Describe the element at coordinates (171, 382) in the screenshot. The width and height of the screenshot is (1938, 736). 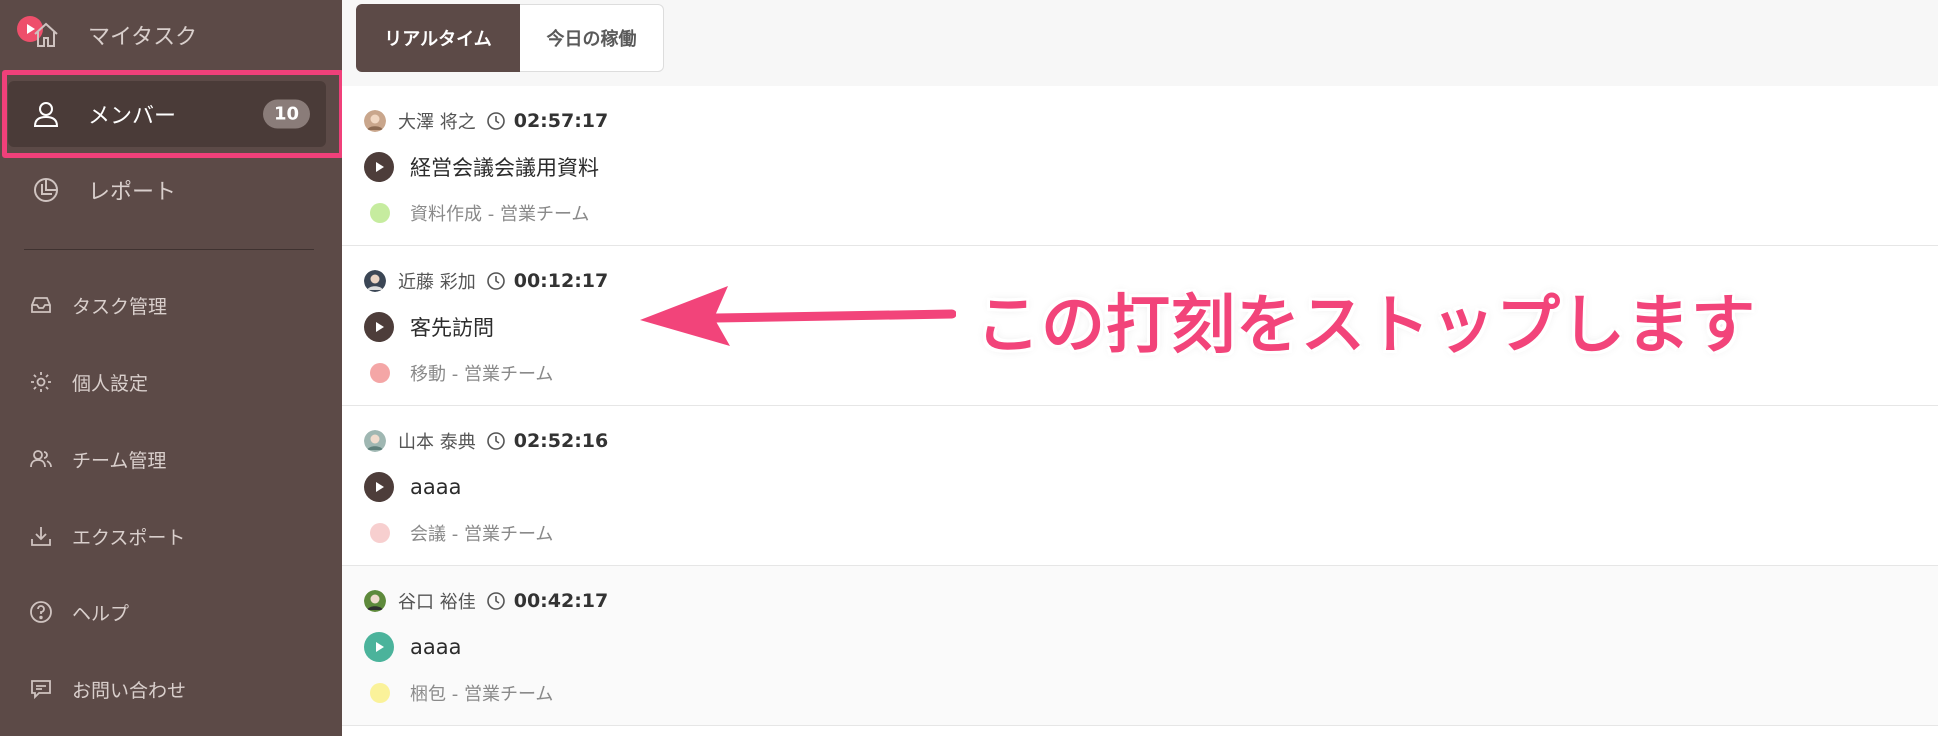
I see `sidebar-item-personal-settings: 個人設定` at that location.